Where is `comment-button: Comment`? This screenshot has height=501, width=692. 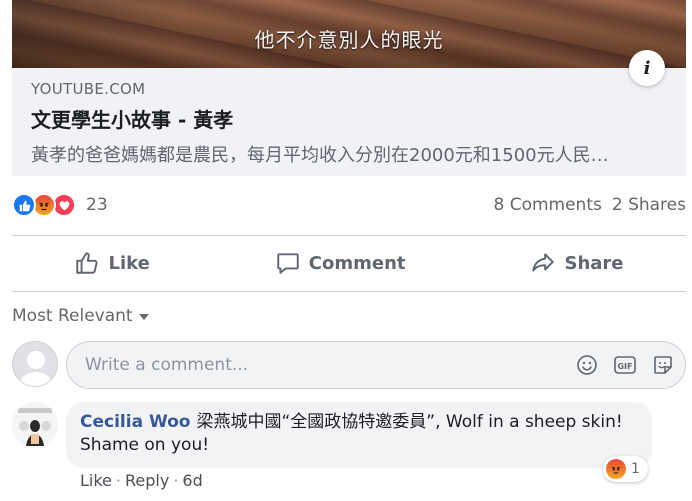 comment-button: Comment is located at coordinates (340, 263).